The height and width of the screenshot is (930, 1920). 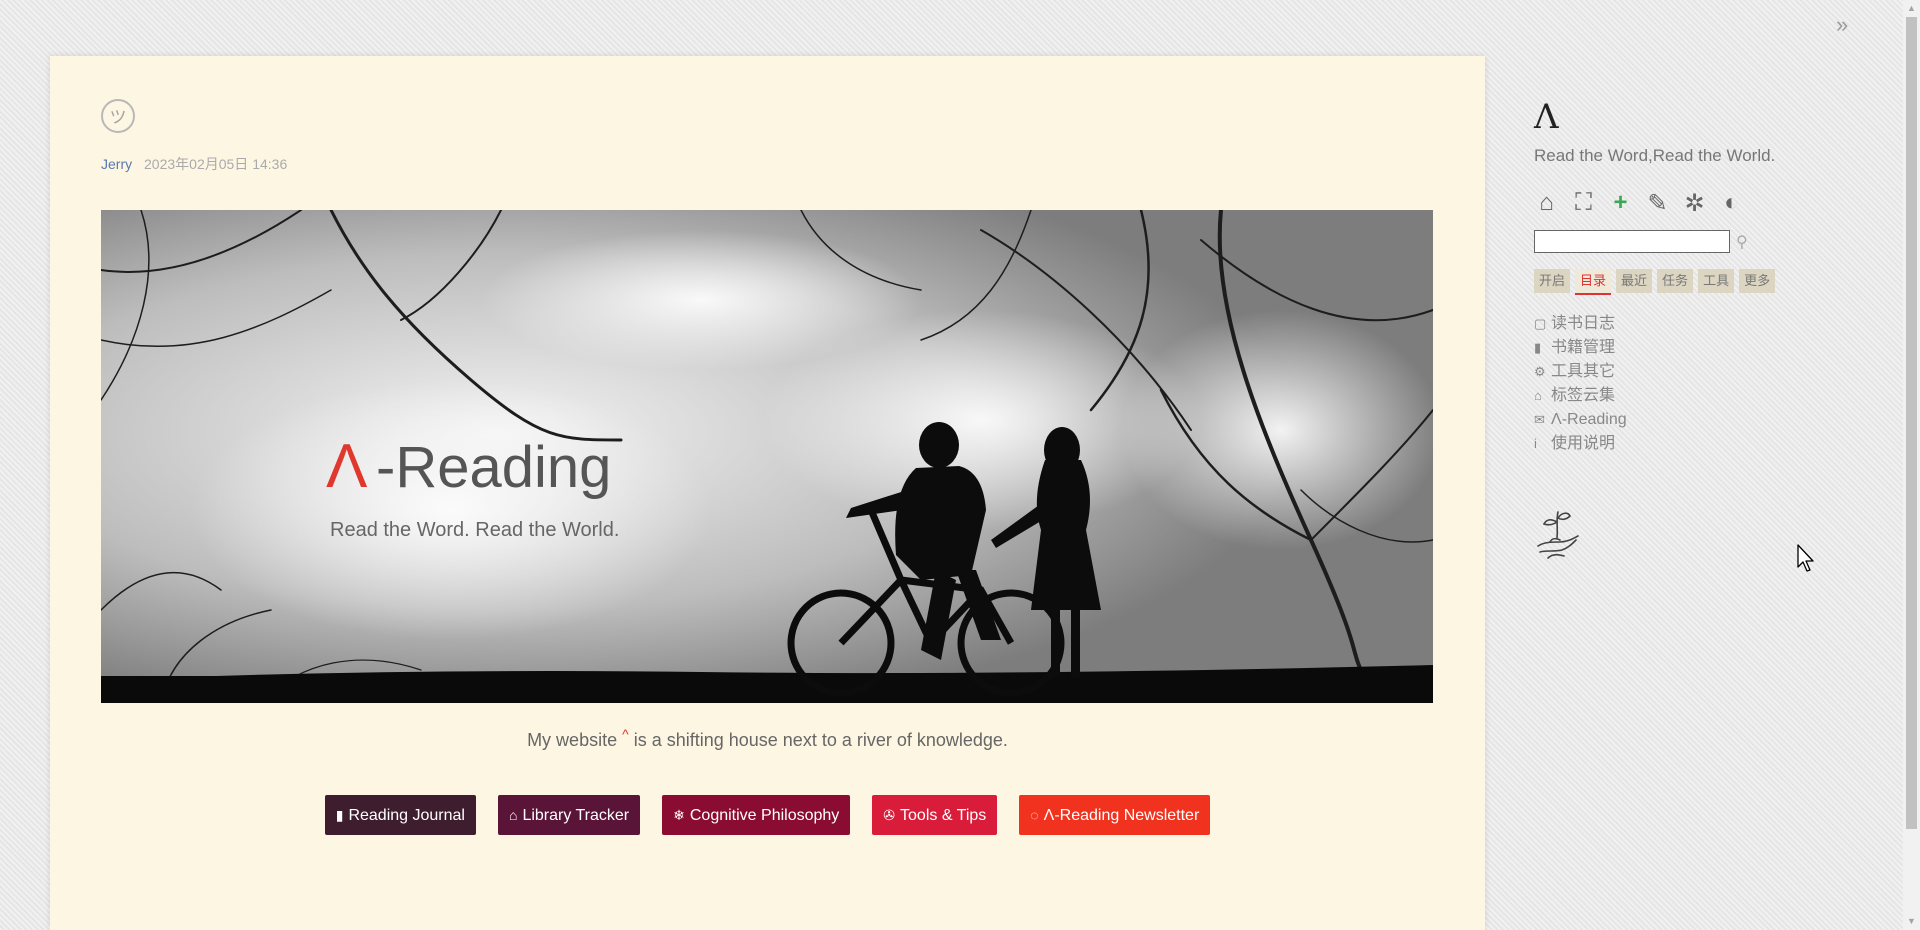 What do you see at coordinates (1657, 203) in the screenshot?
I see `new-journal-icon: ✎` at bounding box center [1657, 203].